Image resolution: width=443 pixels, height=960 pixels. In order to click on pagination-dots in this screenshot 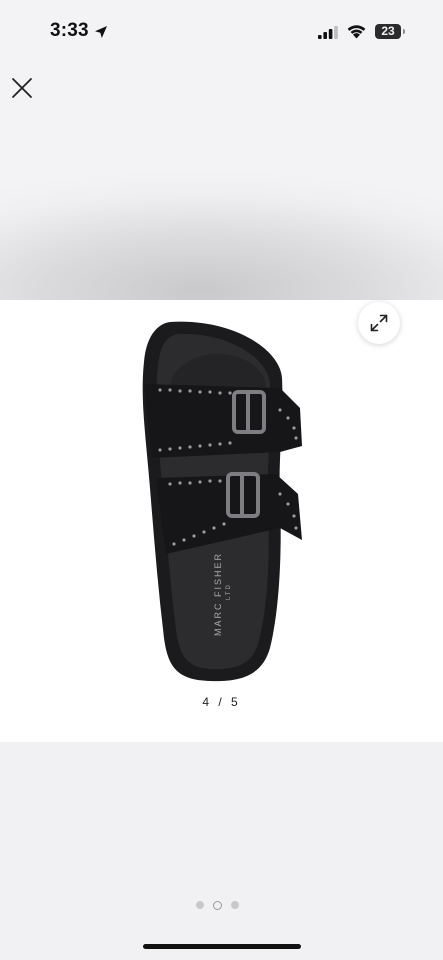, I will do `click(217, 905)`.